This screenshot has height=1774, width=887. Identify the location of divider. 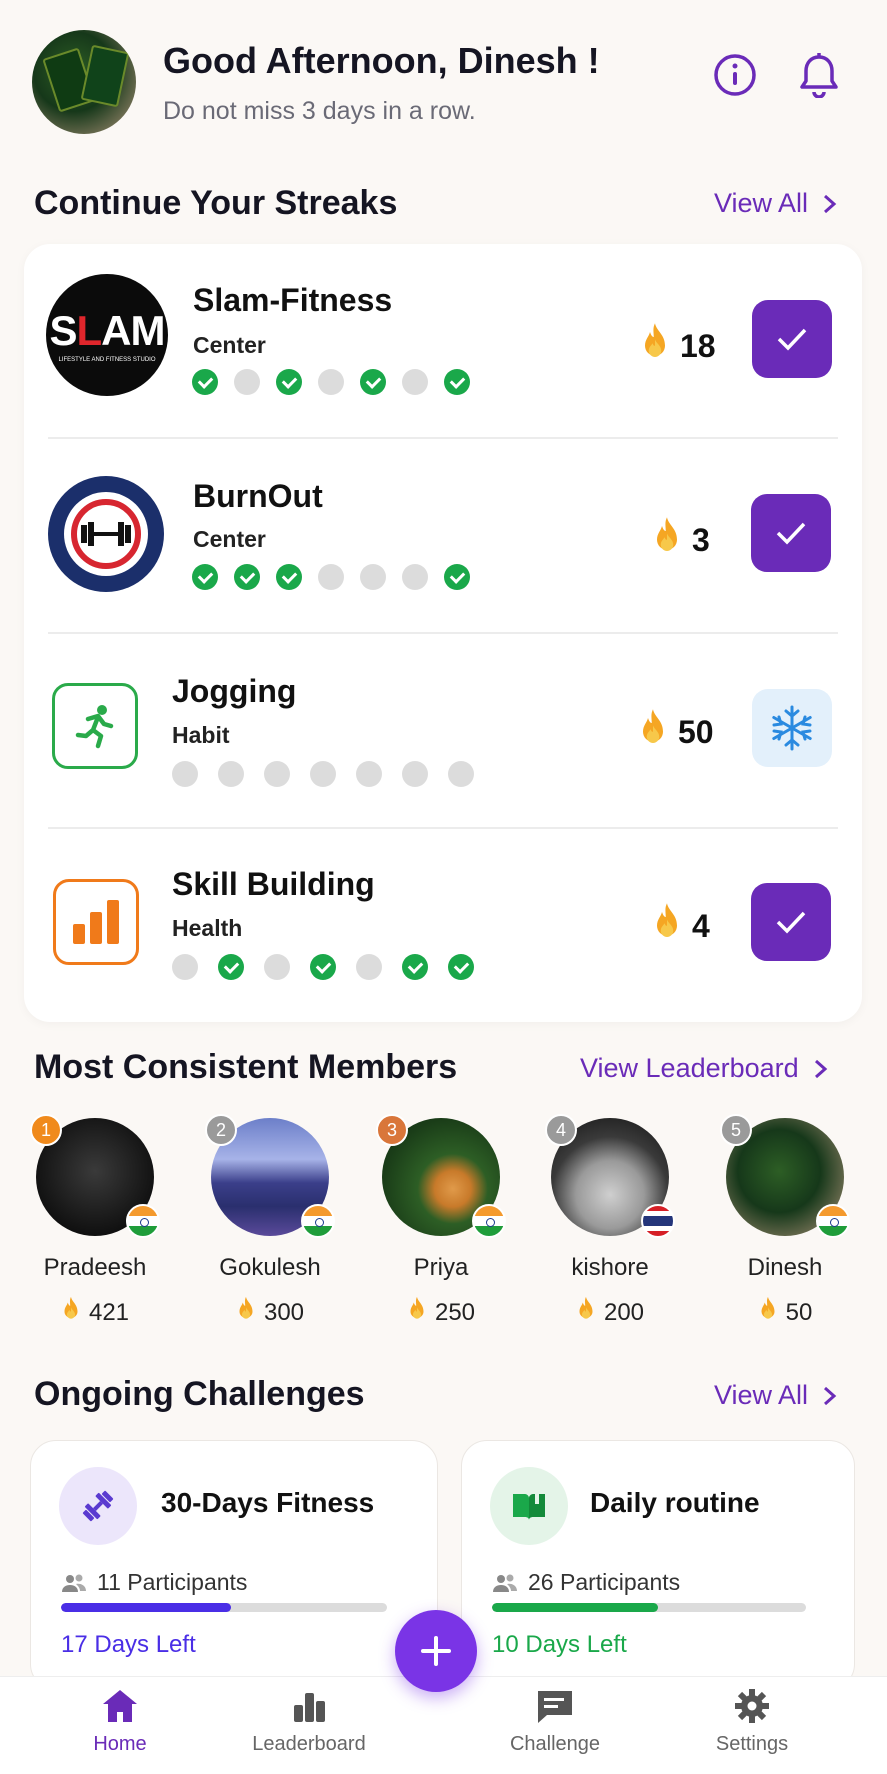
(443, 828).